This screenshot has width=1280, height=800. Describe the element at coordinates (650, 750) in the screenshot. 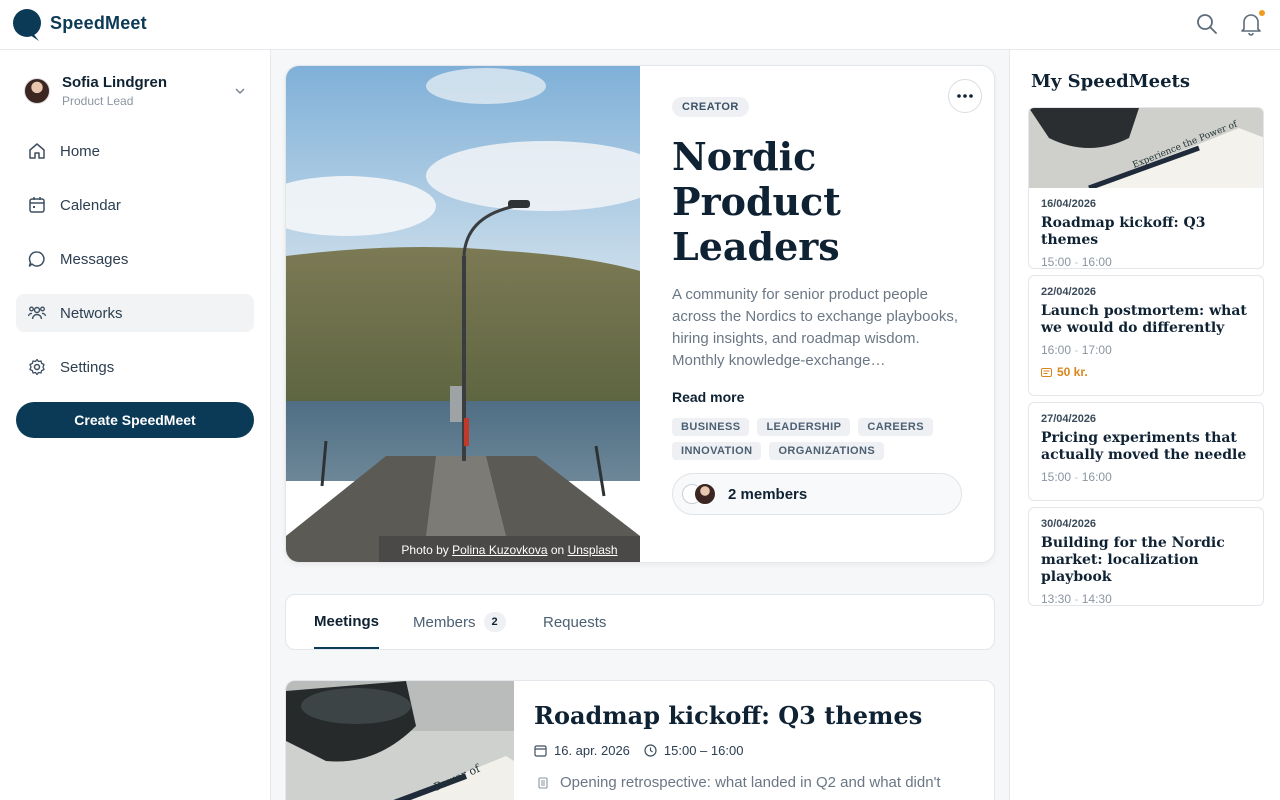

I see `clock-icon` at that location.